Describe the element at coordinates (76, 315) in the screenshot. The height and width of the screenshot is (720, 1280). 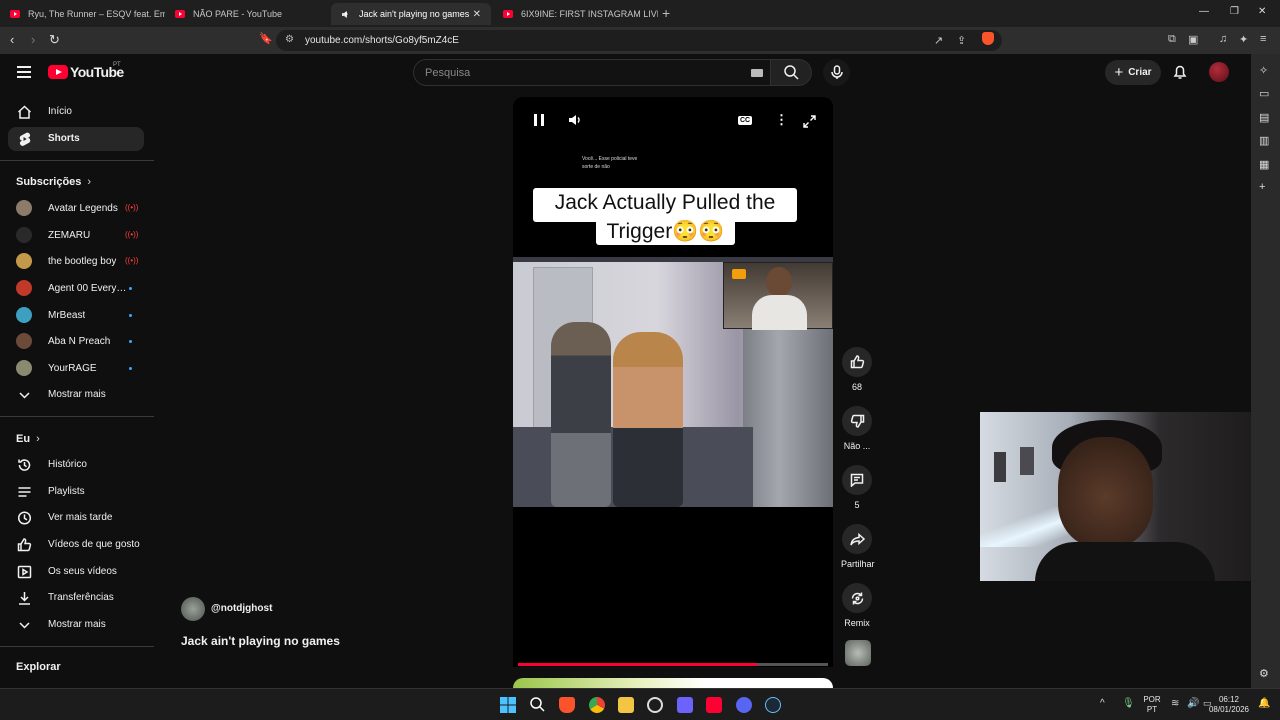
I see `subscription-item: MrBeast` at that location.